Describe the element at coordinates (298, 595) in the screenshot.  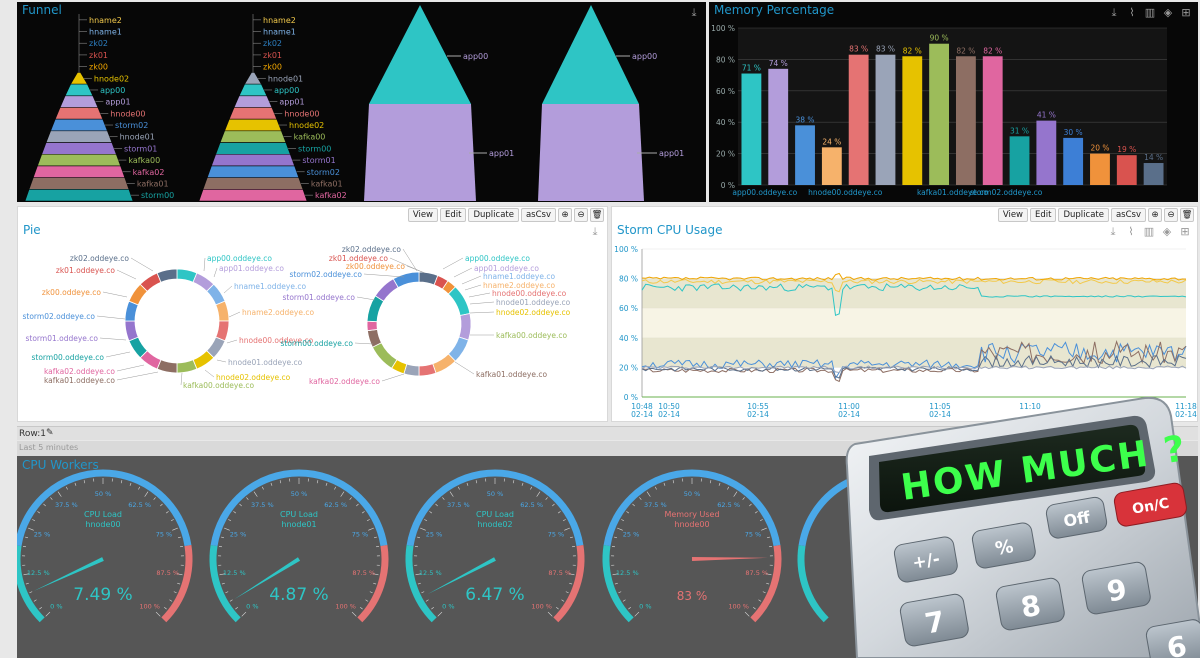
I see `gauge-value: 4.87 %` at that location.